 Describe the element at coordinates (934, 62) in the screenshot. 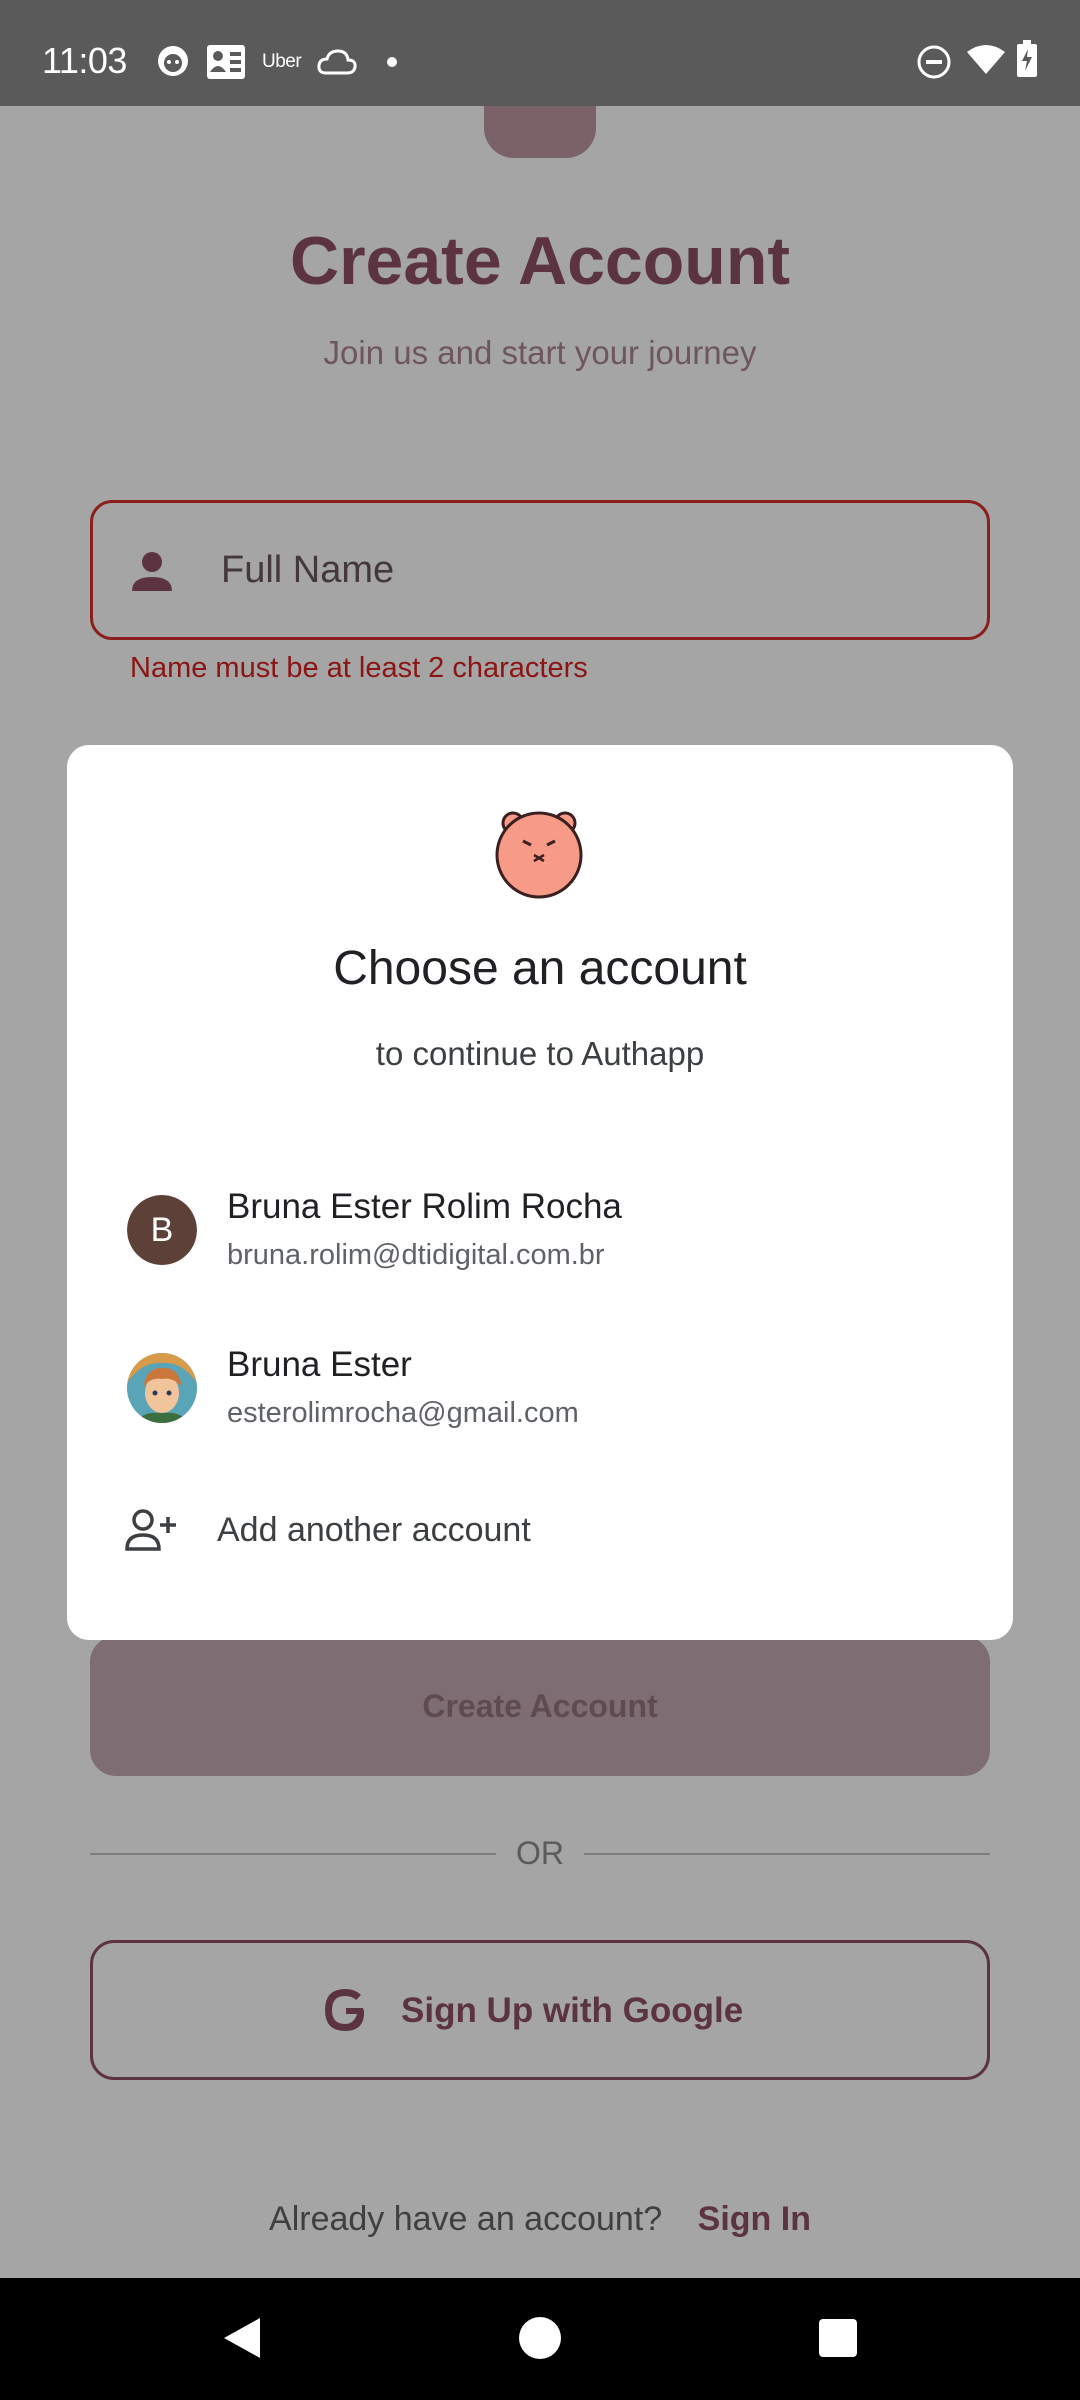

I see `do-not-disturb-icon` at that location.